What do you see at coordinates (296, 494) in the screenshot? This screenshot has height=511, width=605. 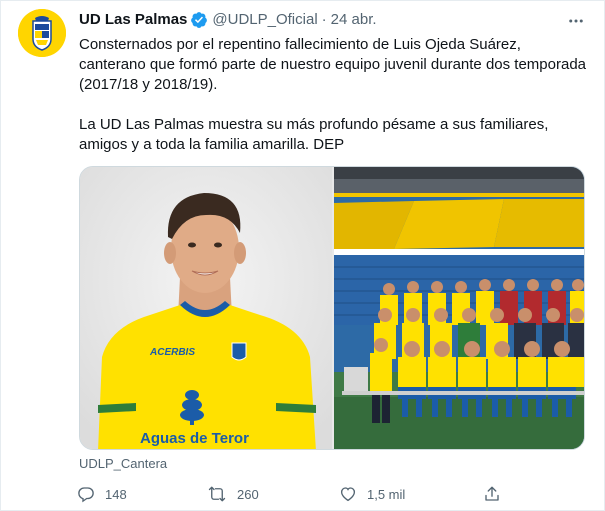 I see `tweet-actions: 148 260 1,5 mil` at bounding box center [296, 494].